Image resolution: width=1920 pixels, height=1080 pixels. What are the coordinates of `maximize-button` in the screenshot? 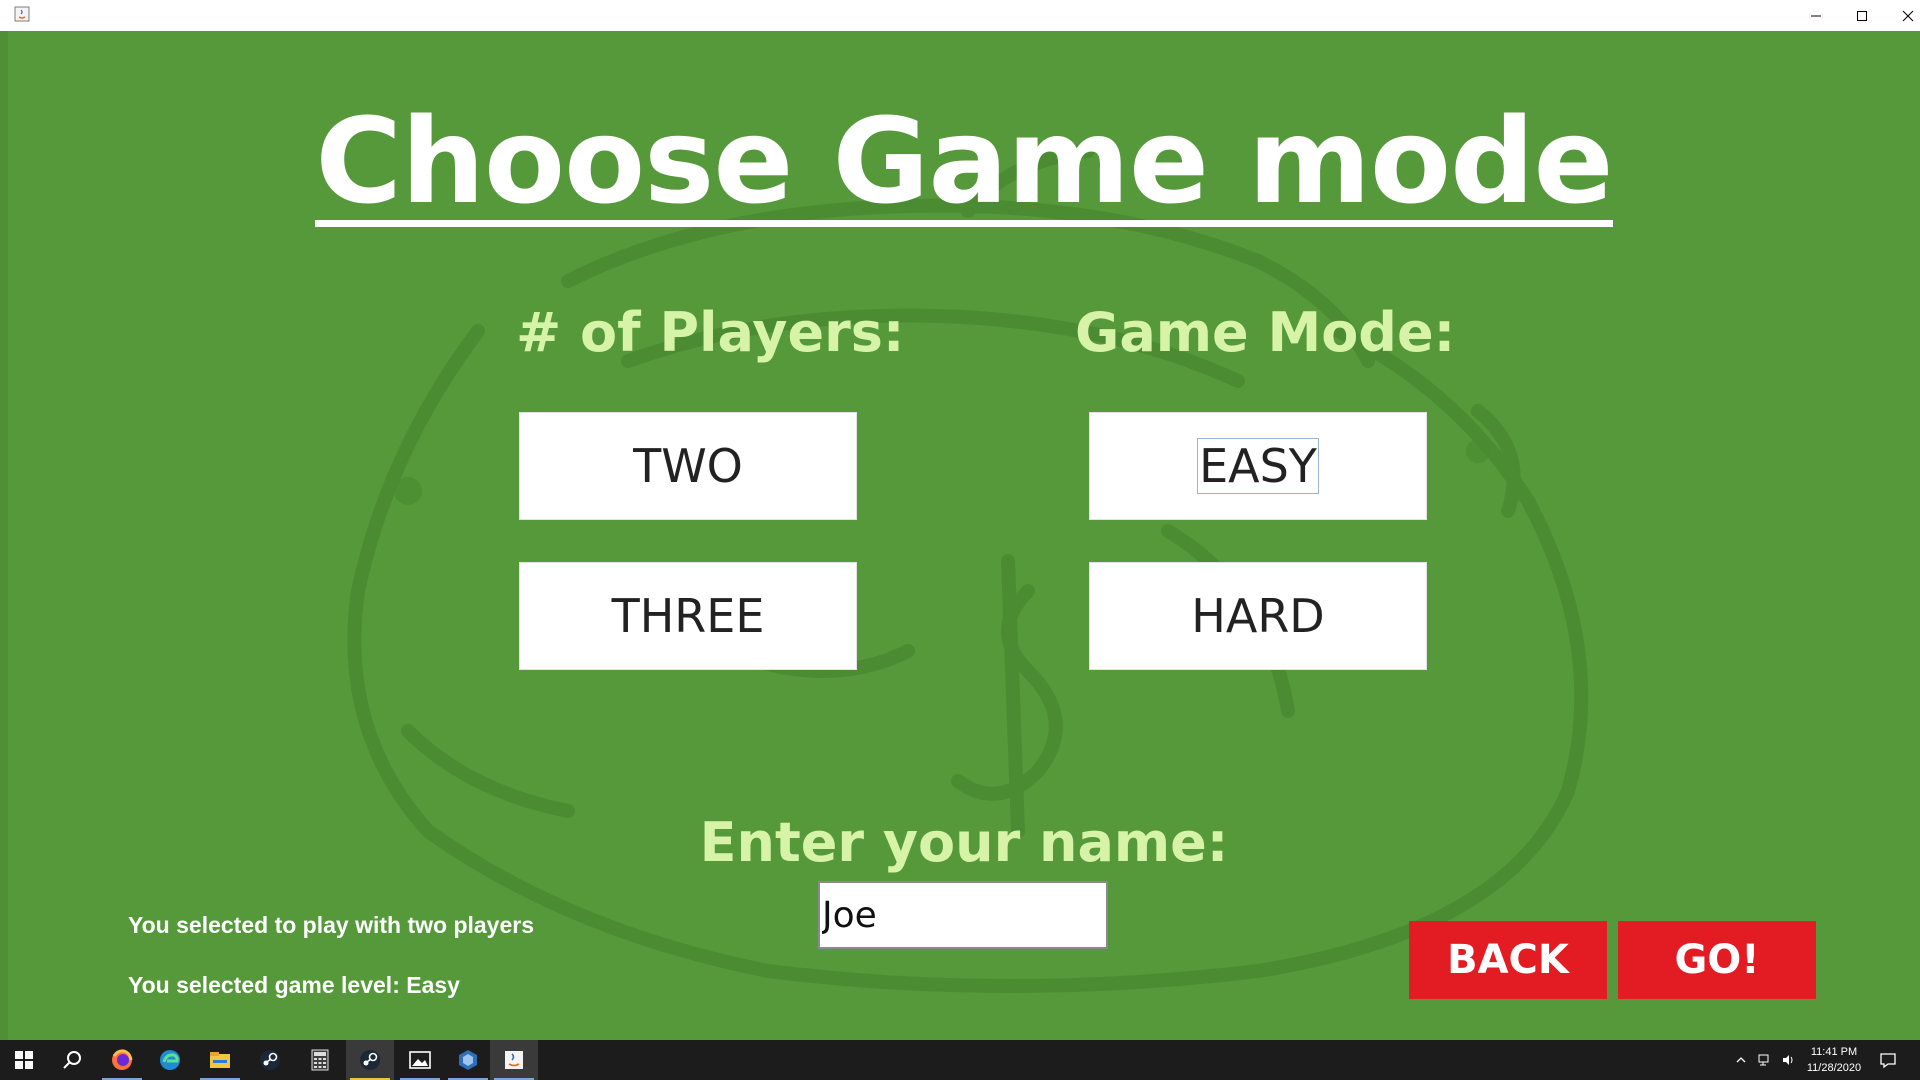 It's located at (1862, 15).